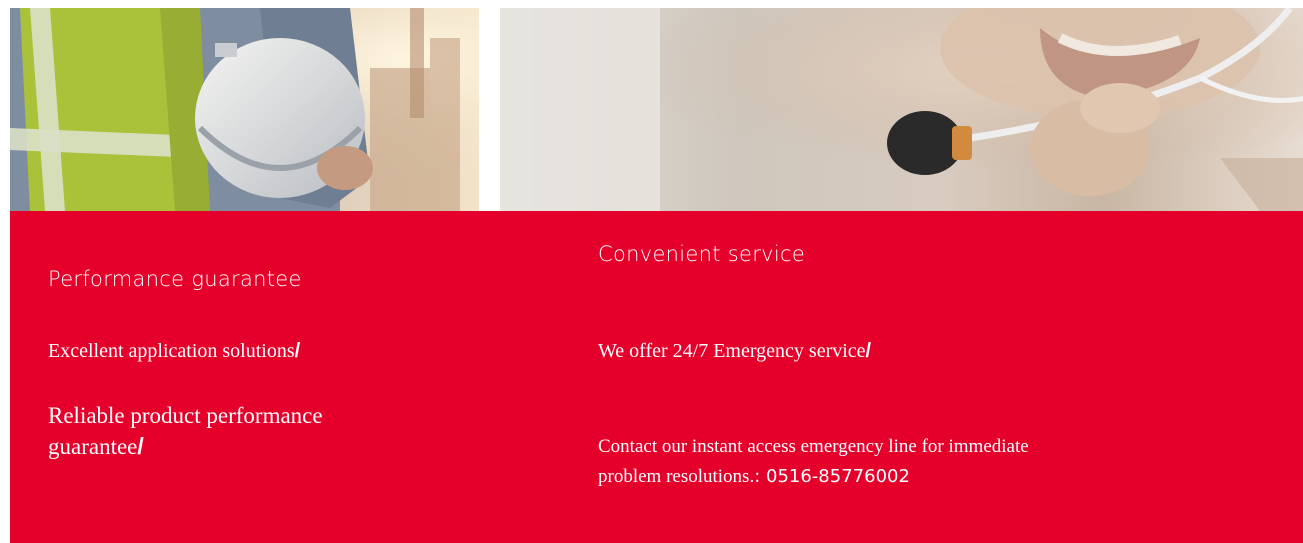 The image size is (1303, 543). Describe the element at coordinates (175, 279) in the screenshot. I see `performance-heading: Performance guarantee` at that location.